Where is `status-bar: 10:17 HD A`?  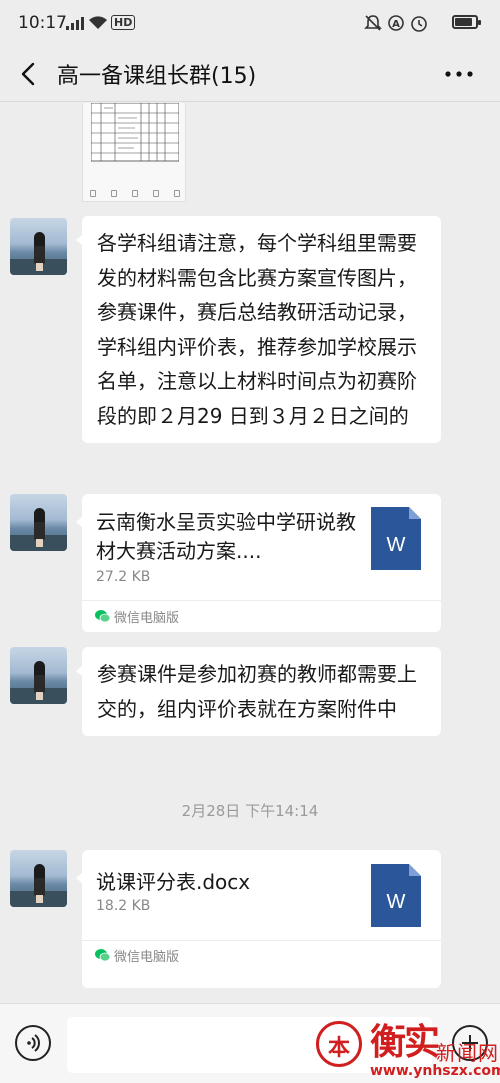 status-bar: 10:17 HD A is located at coordinates (250, 23).